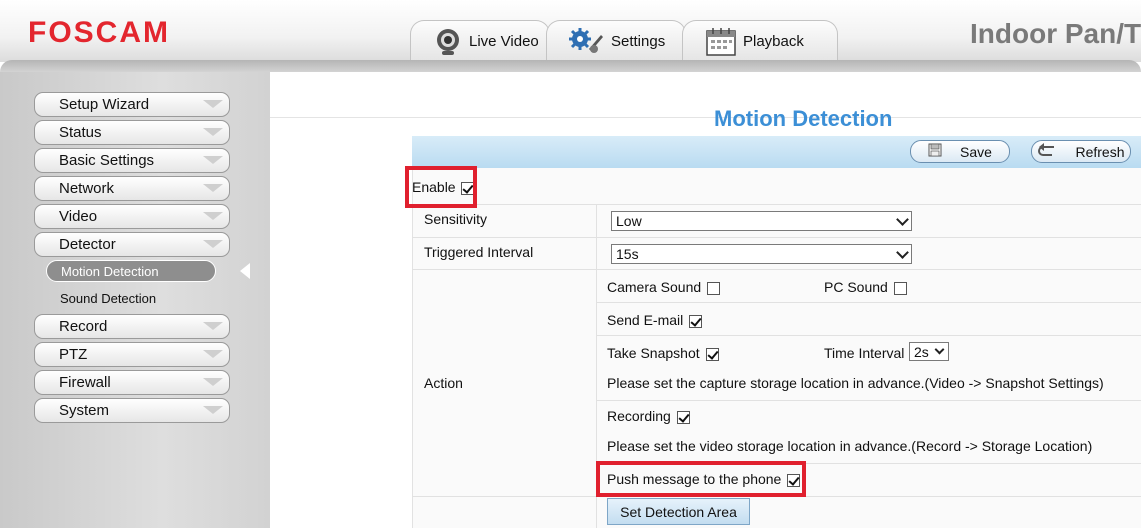 This screenshot has width=1141, height=528. I want to click on page-title: Motion Detection, so click(803, 118).